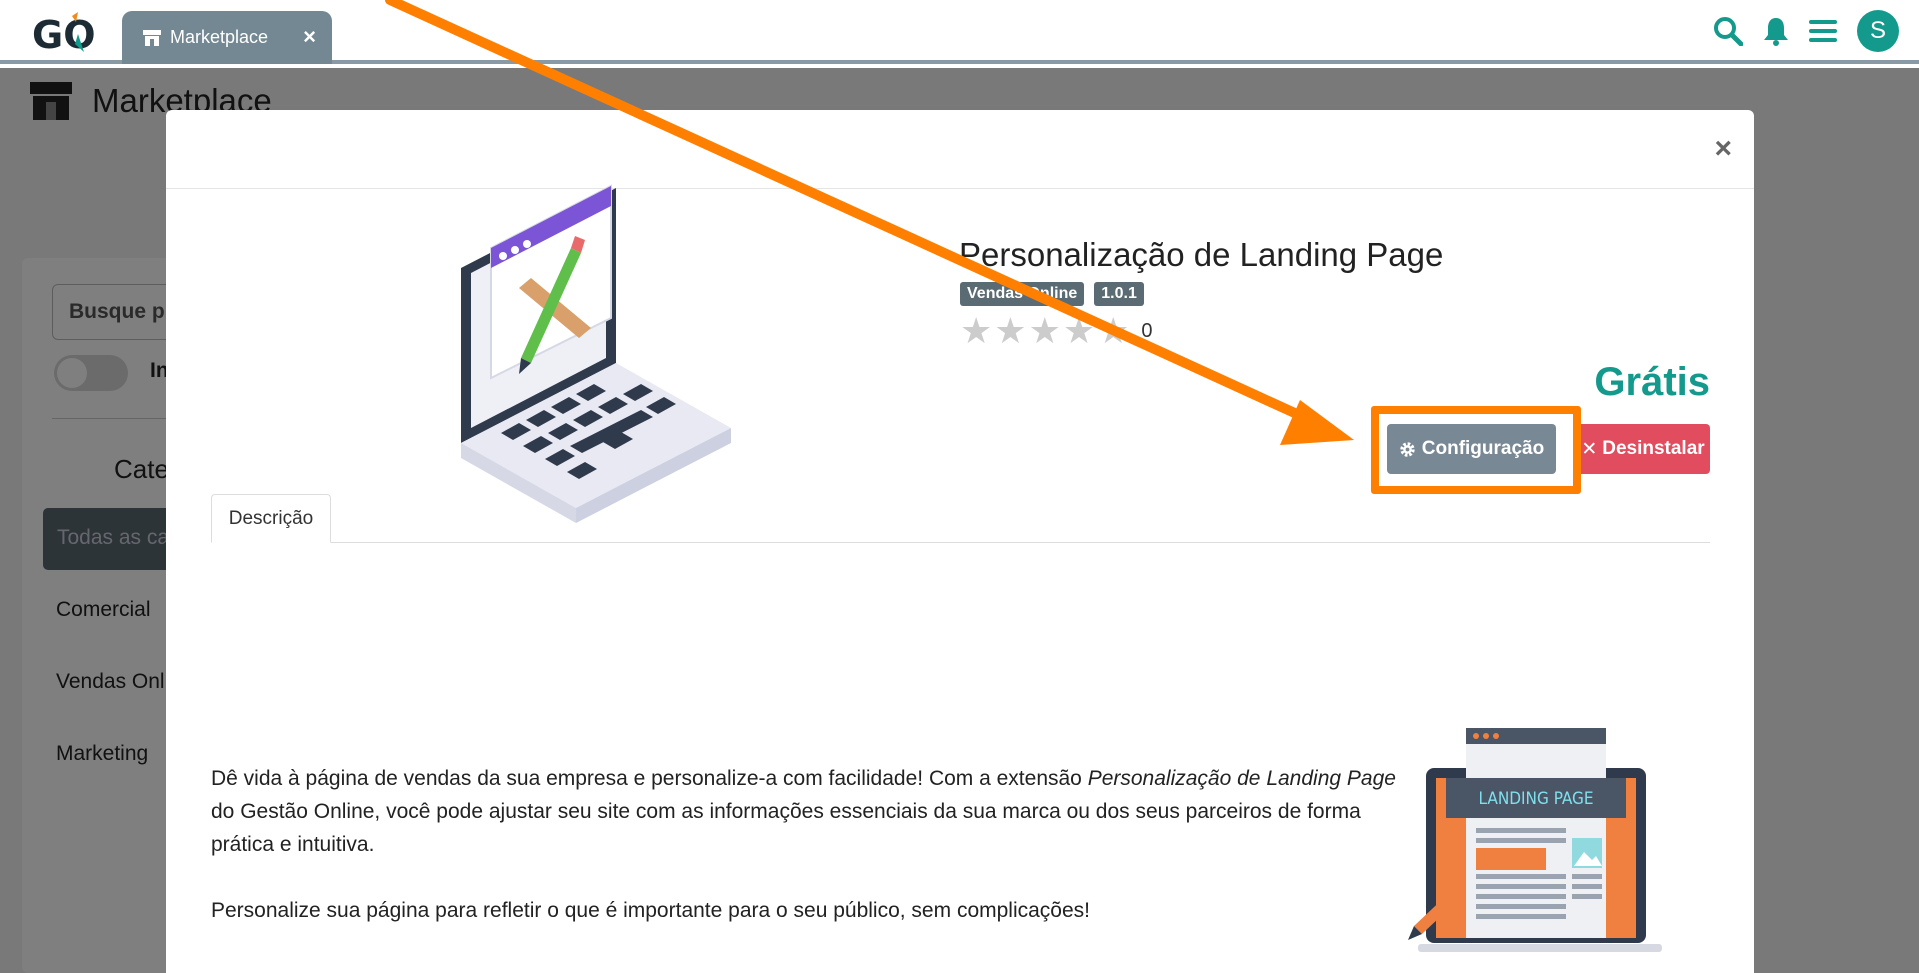 The height and width of the screenshot is (973, 1919). Describe the element at coordinates (1201, 254) in the screenshot. I see `app-title: Personalização de Landing Page` at that location.